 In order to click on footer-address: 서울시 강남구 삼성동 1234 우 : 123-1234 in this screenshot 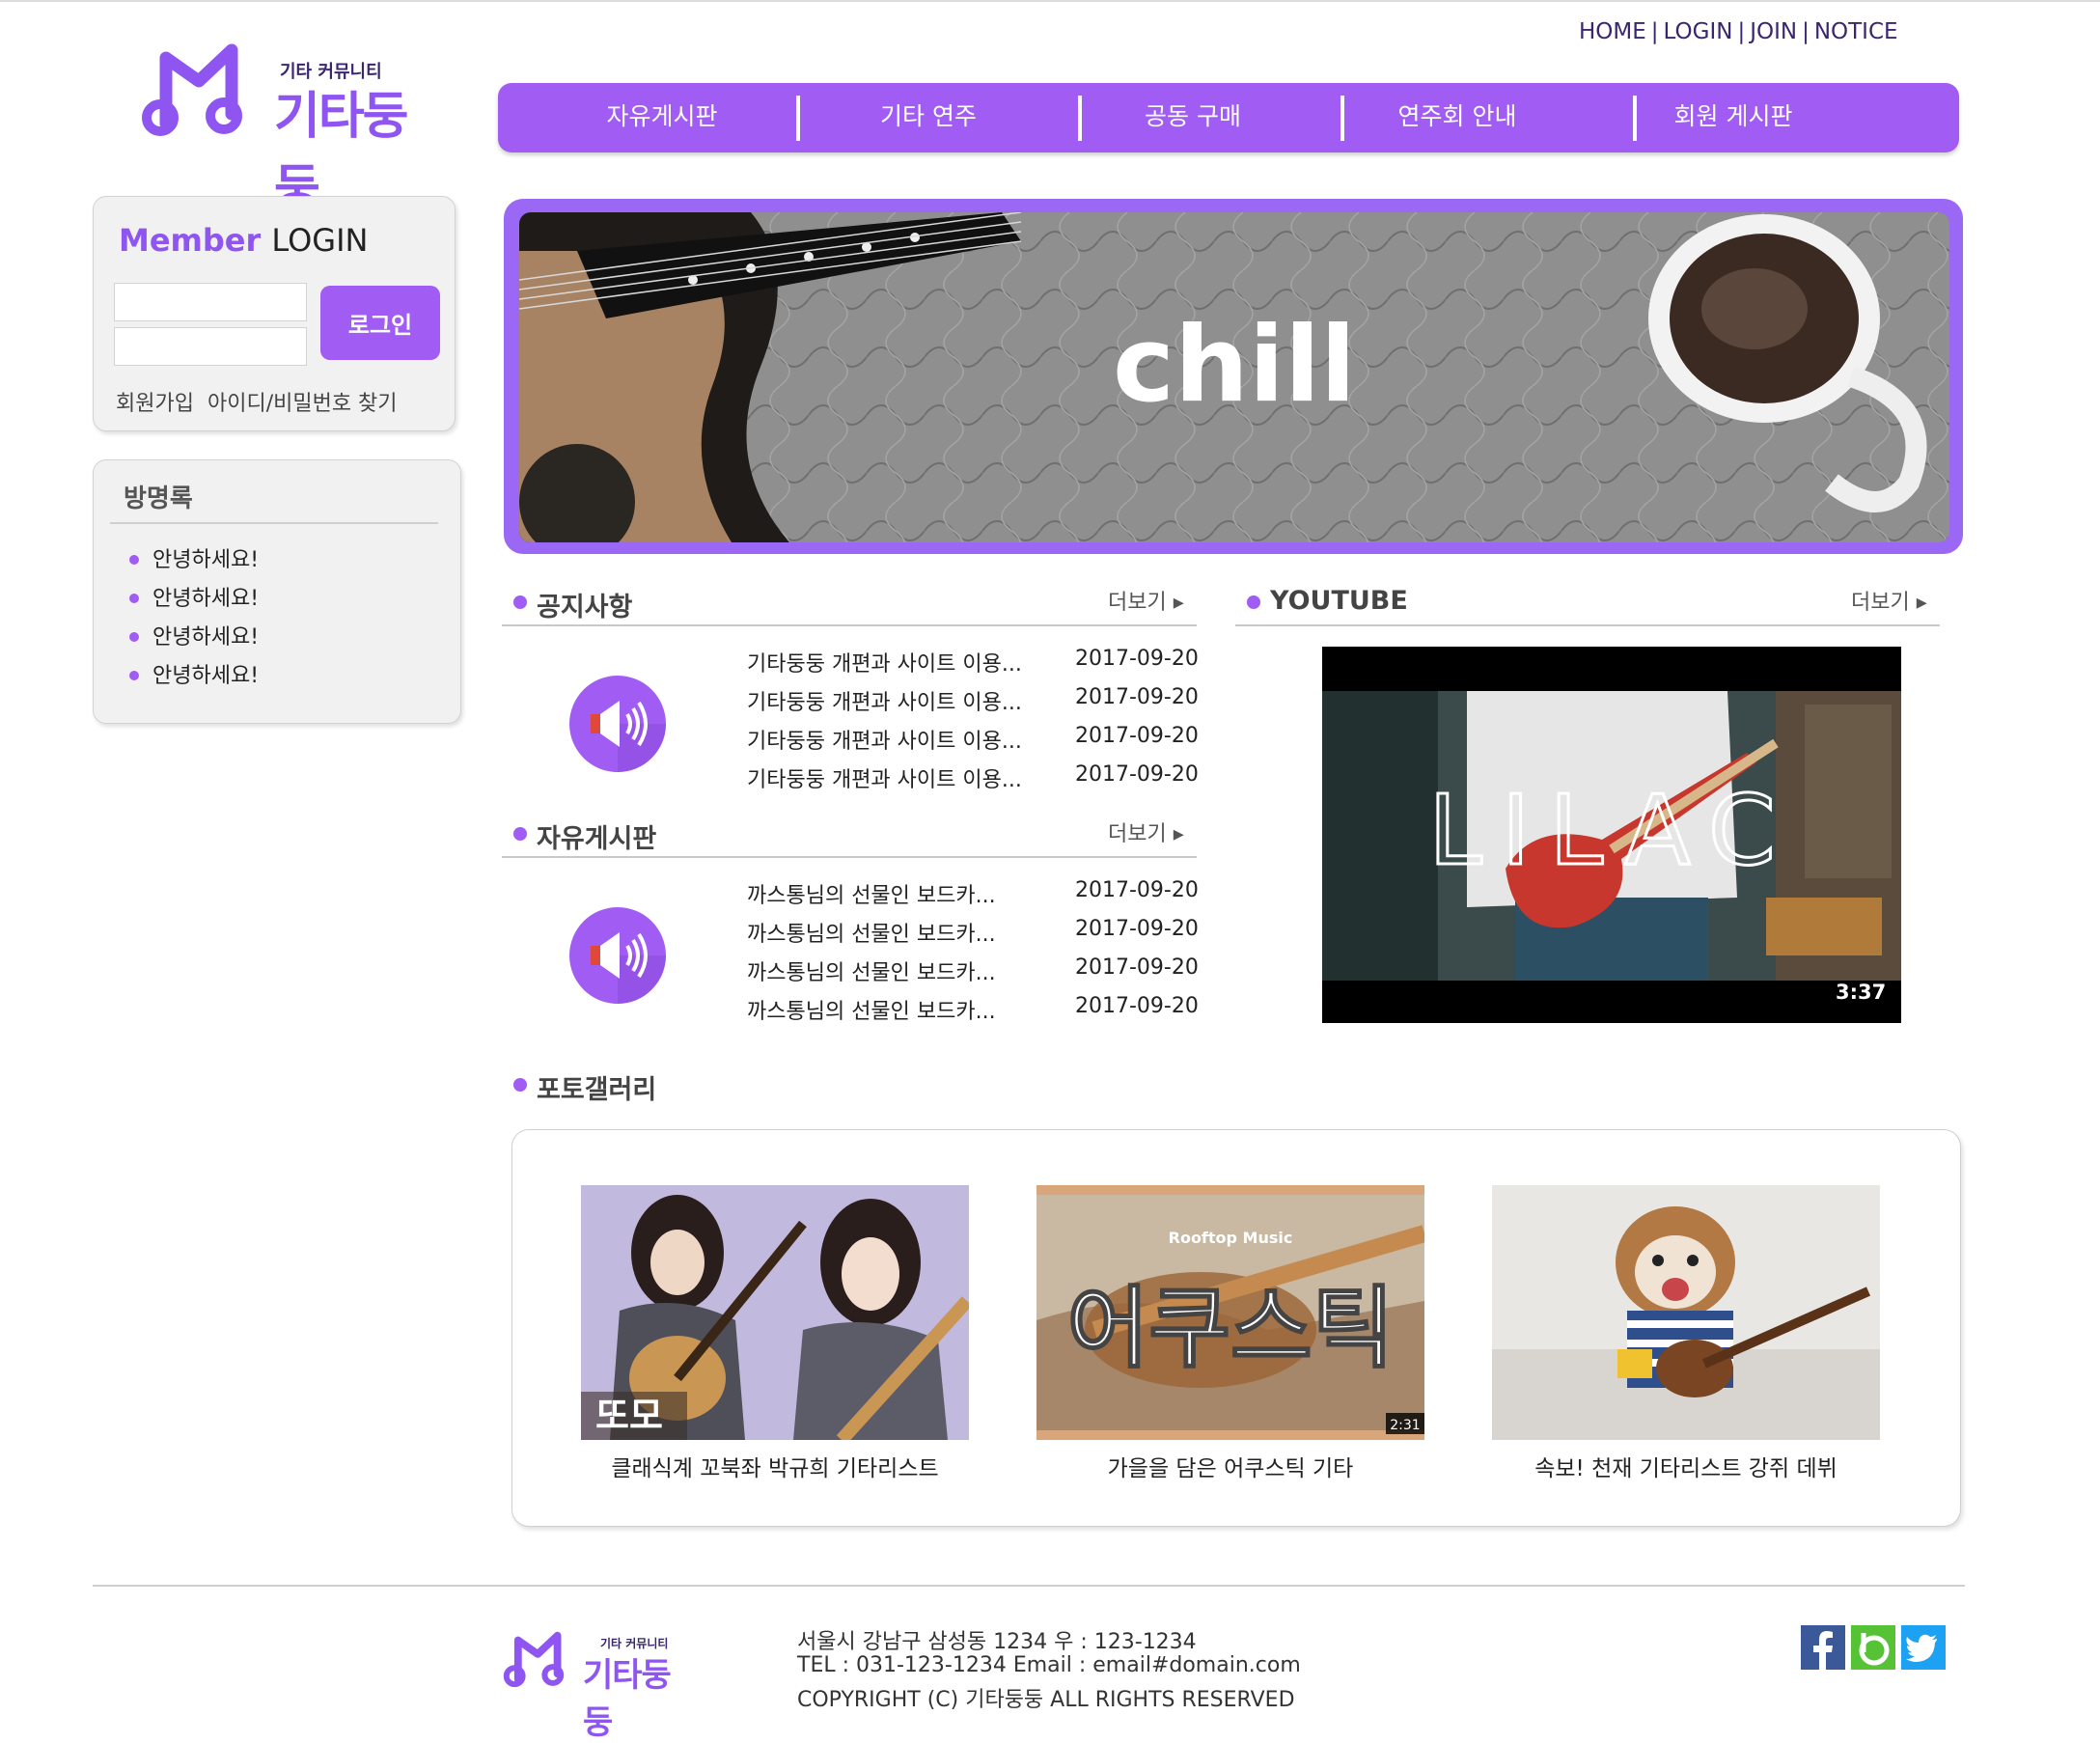, I will do `click(997, 1642)`.